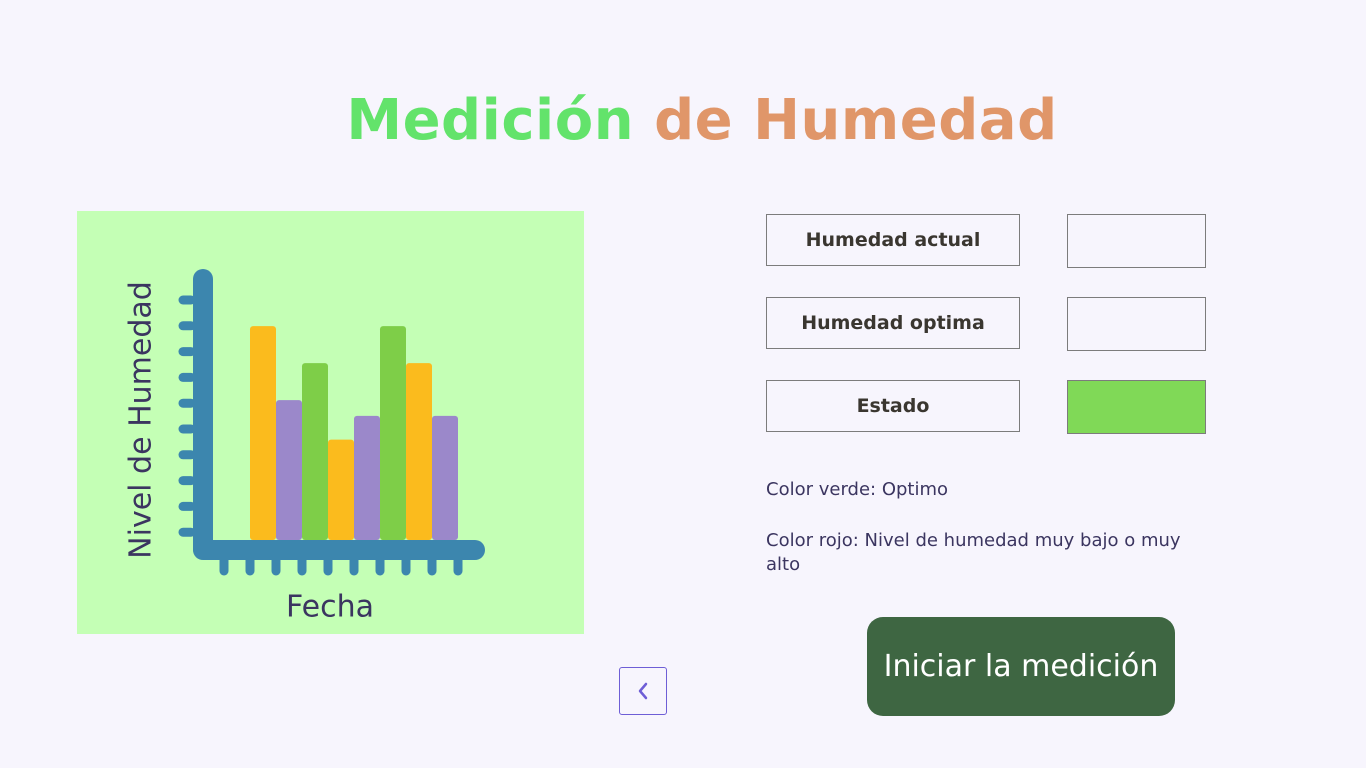 Image resolution: width=1366 pixels, height=768 pixels. Describe the element at coordinates (856, 120) in the screenshot. I see `title-part-humedad: de Humedad` at that location.